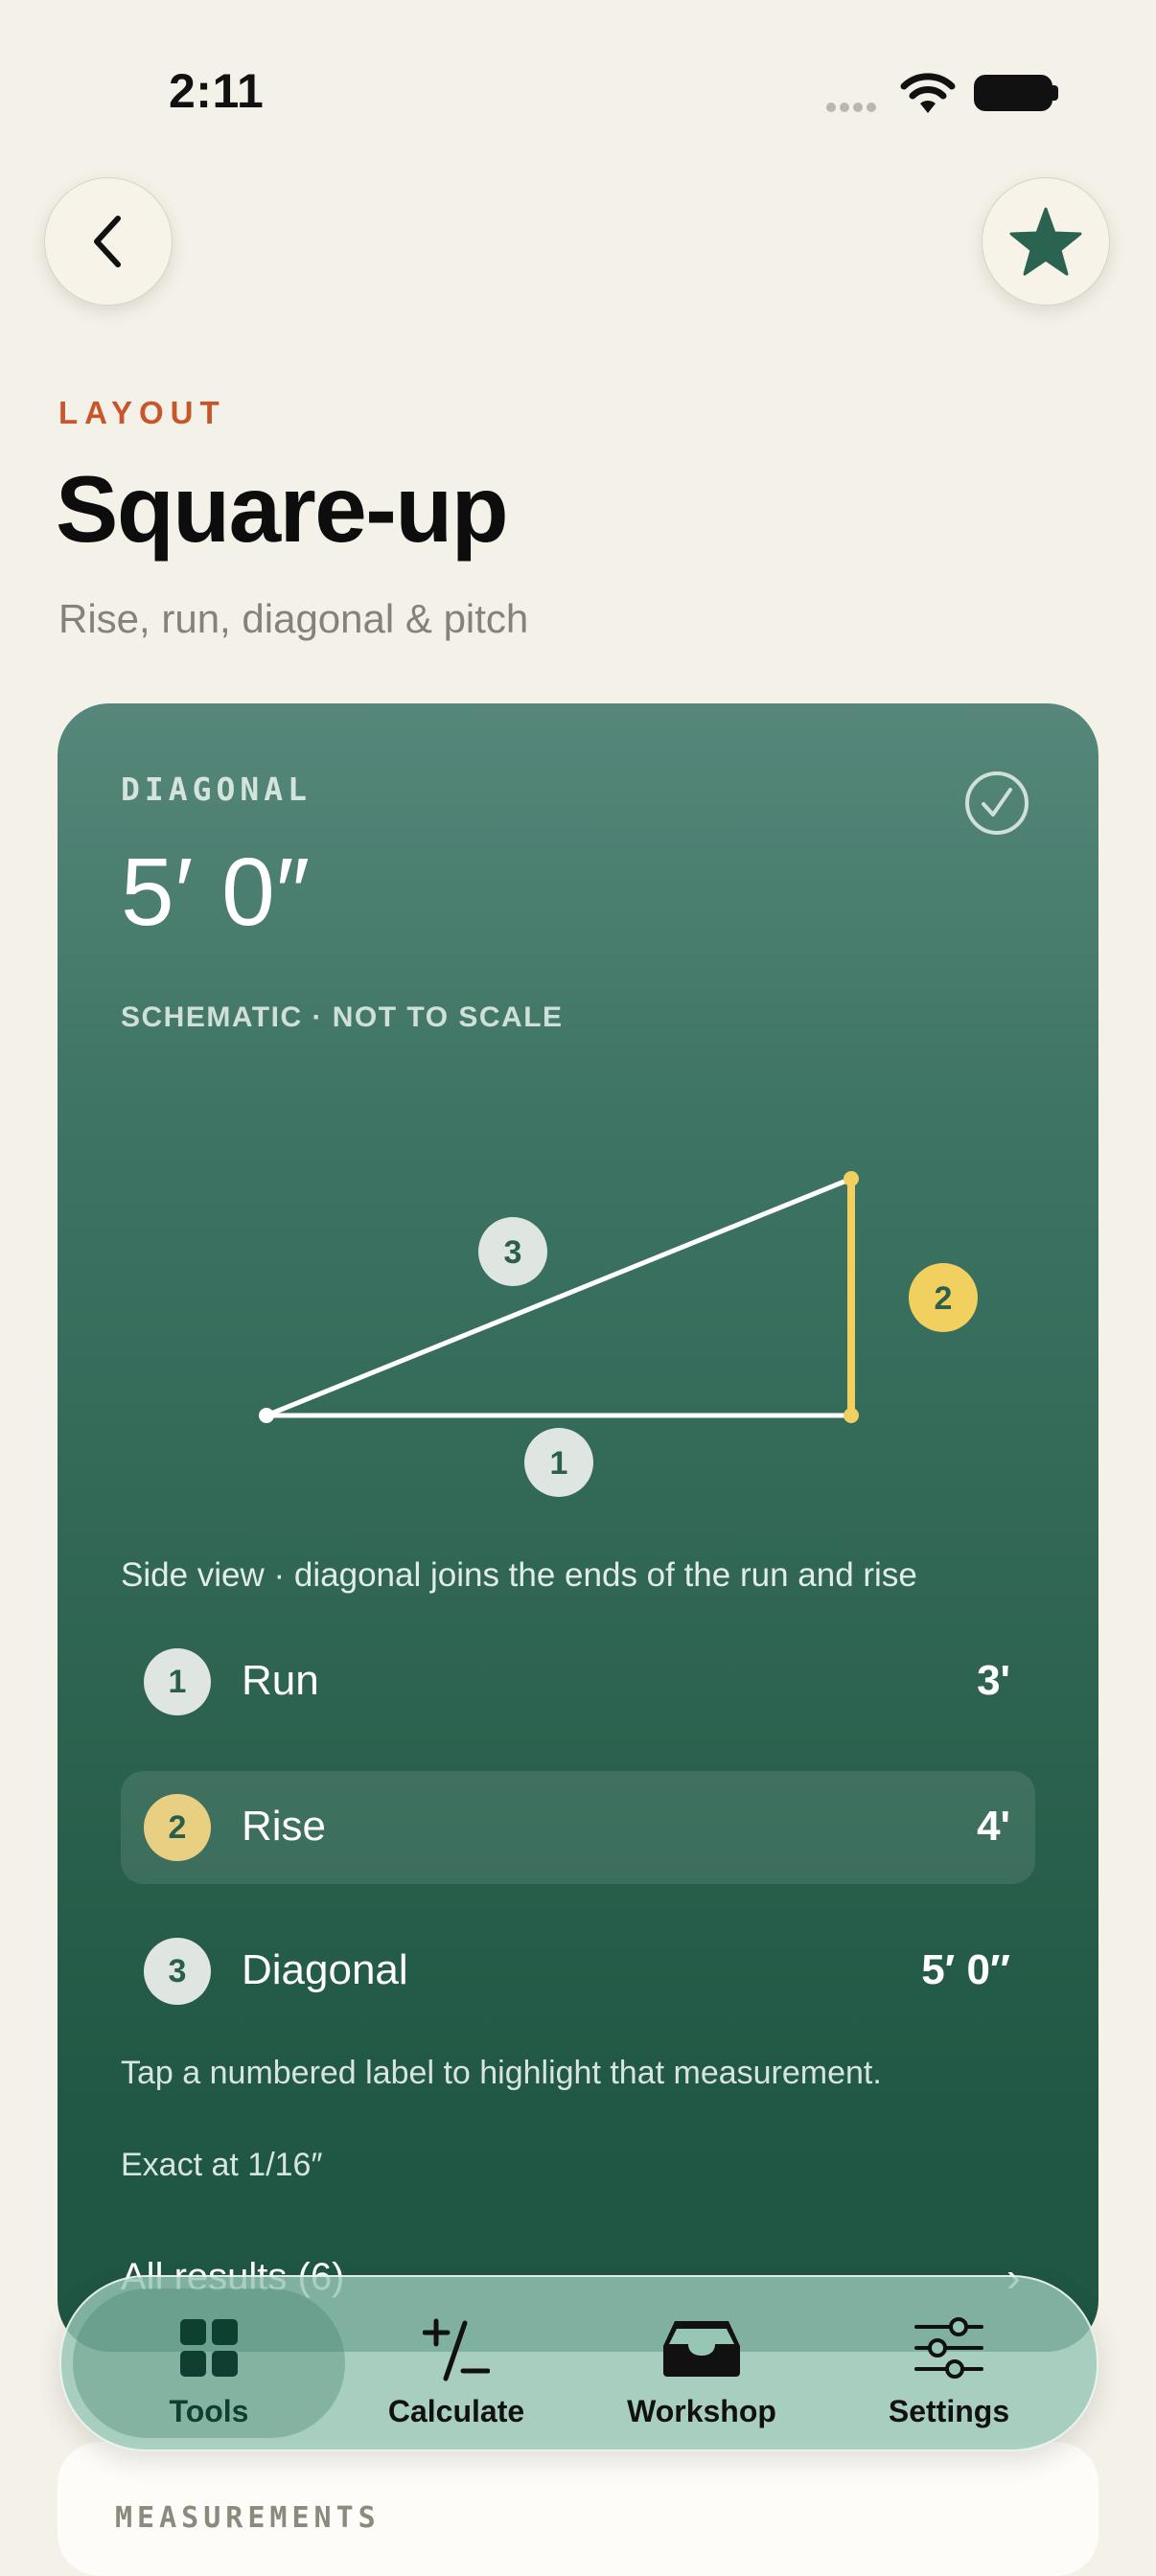  I want to click on tab-calculate: Calculate, so click(457, 2363).